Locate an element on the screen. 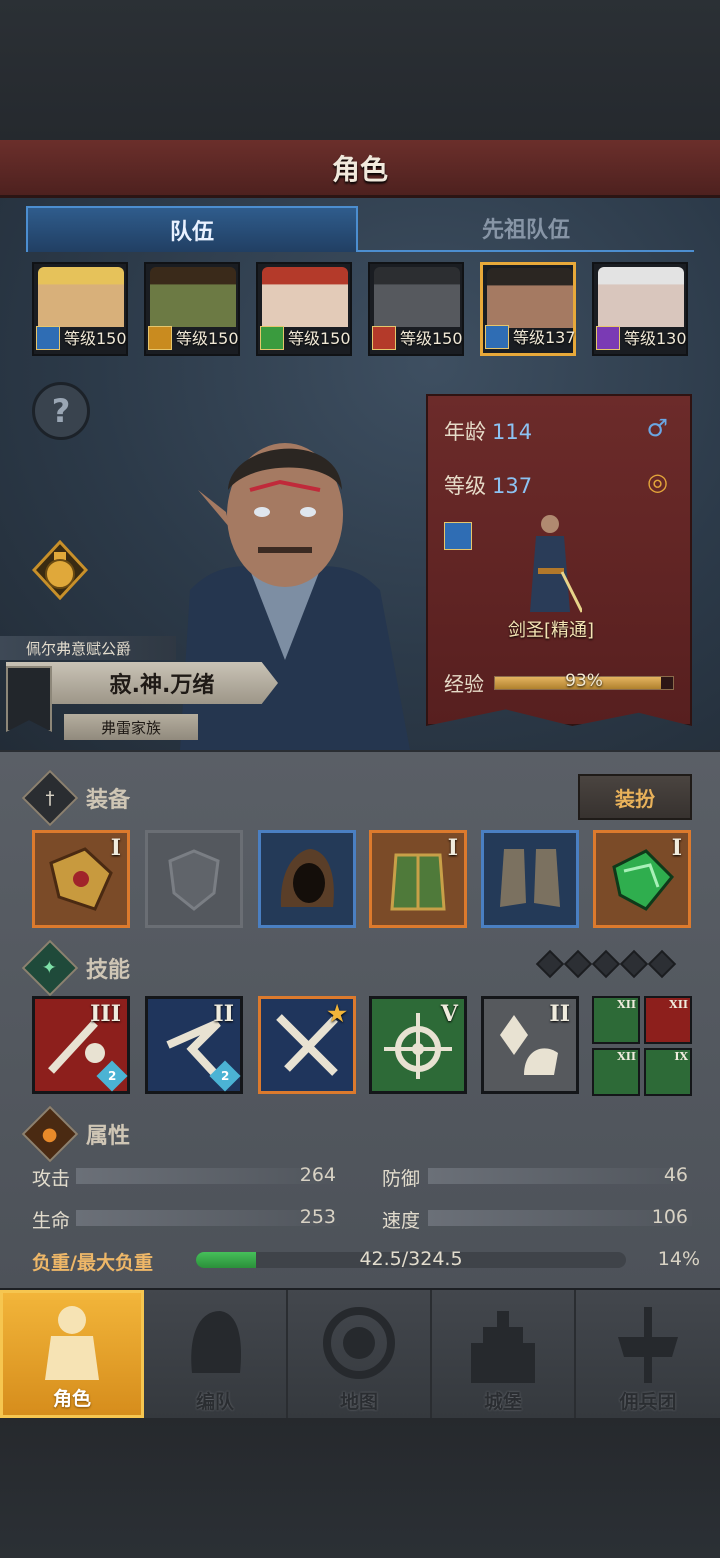  bottom-background is located at coordinates (360, 1488).